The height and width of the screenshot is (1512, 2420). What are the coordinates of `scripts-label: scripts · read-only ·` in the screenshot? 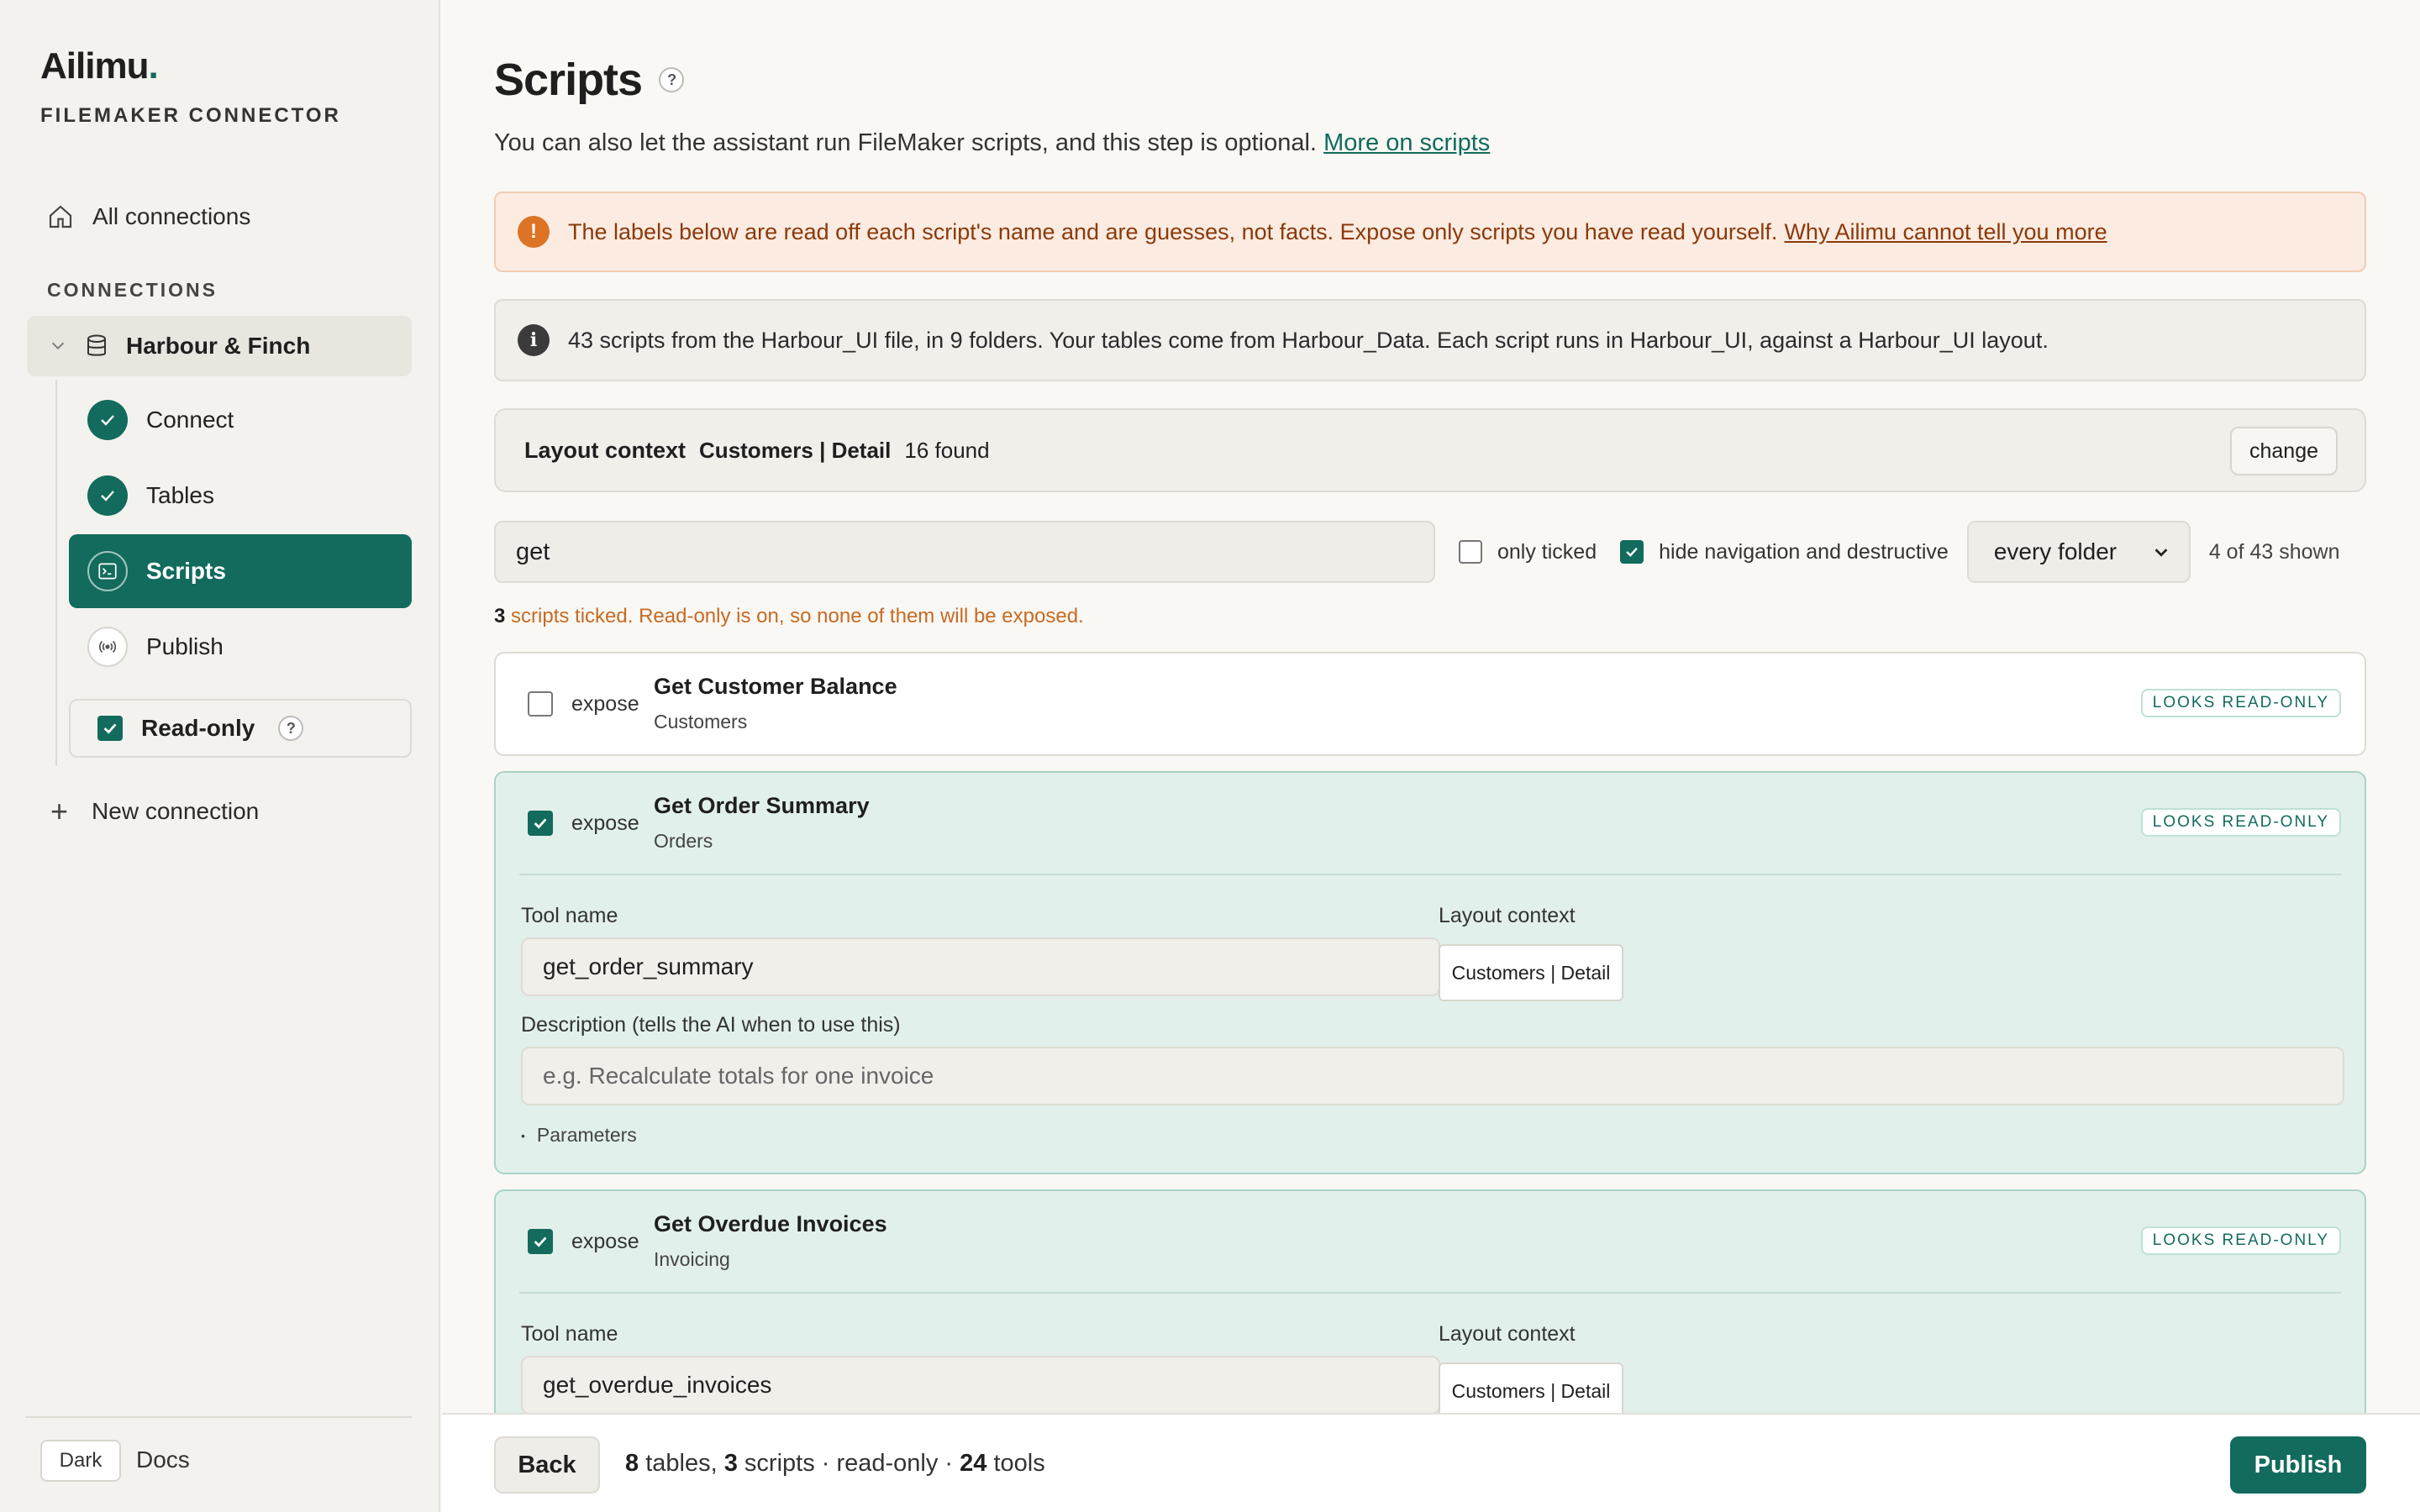 It's located at (849, 1463).